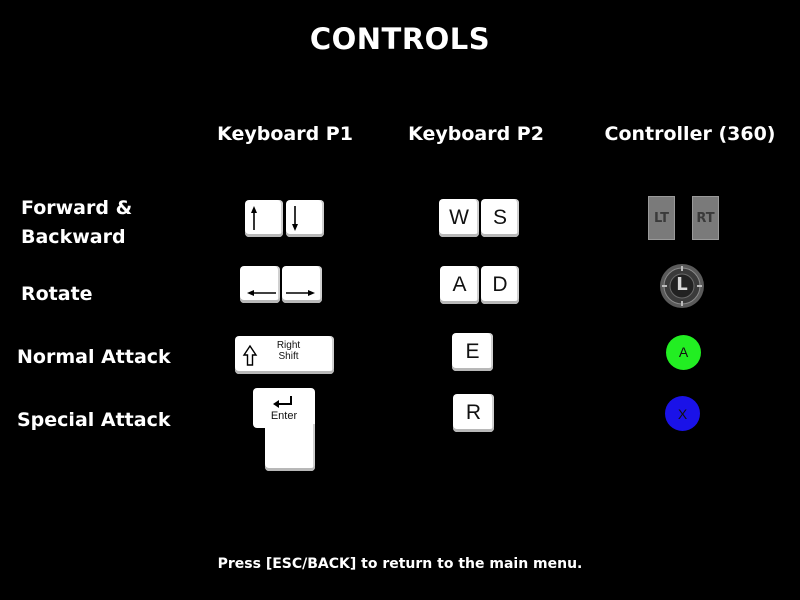  What do you see at coordinates (300, 293) in the screenshot?
I see `right-arrow-icon` at bounding box center [300, 293].